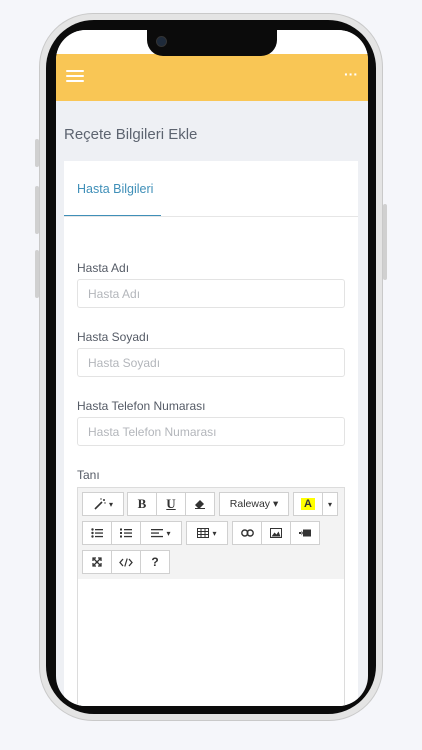 Image resolution: width=422 pixels, height=750 pixels. I want to click on hasta-soyadi-label: Hasta Soyadı, so click(113, 337).